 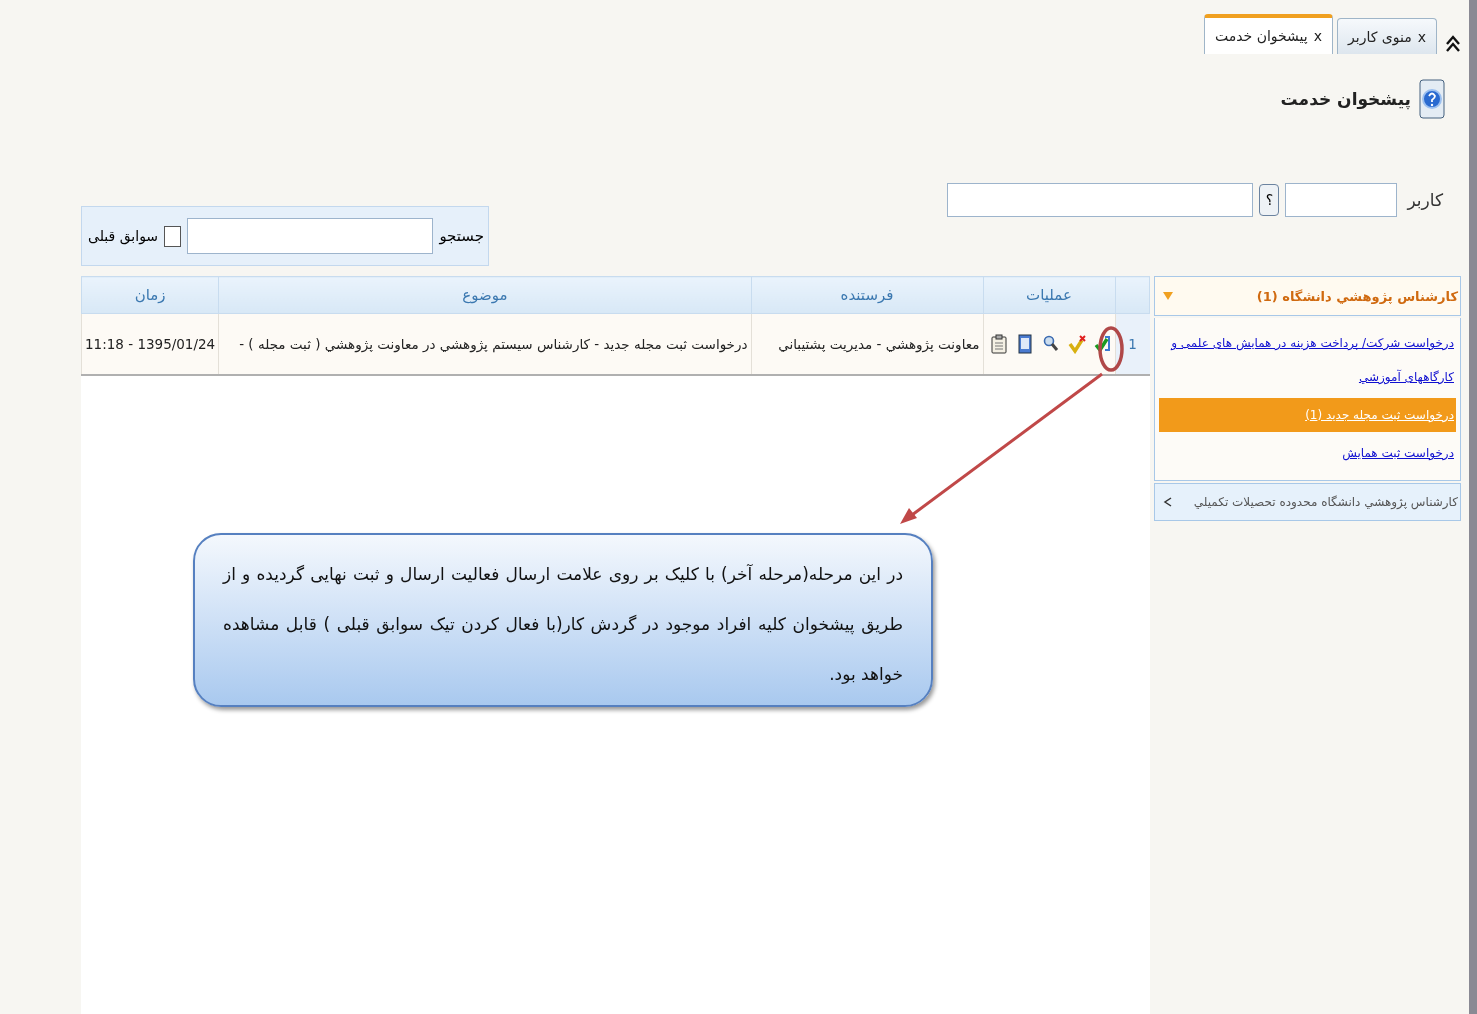 I want to click on search-field, so click(x=310, y=236).